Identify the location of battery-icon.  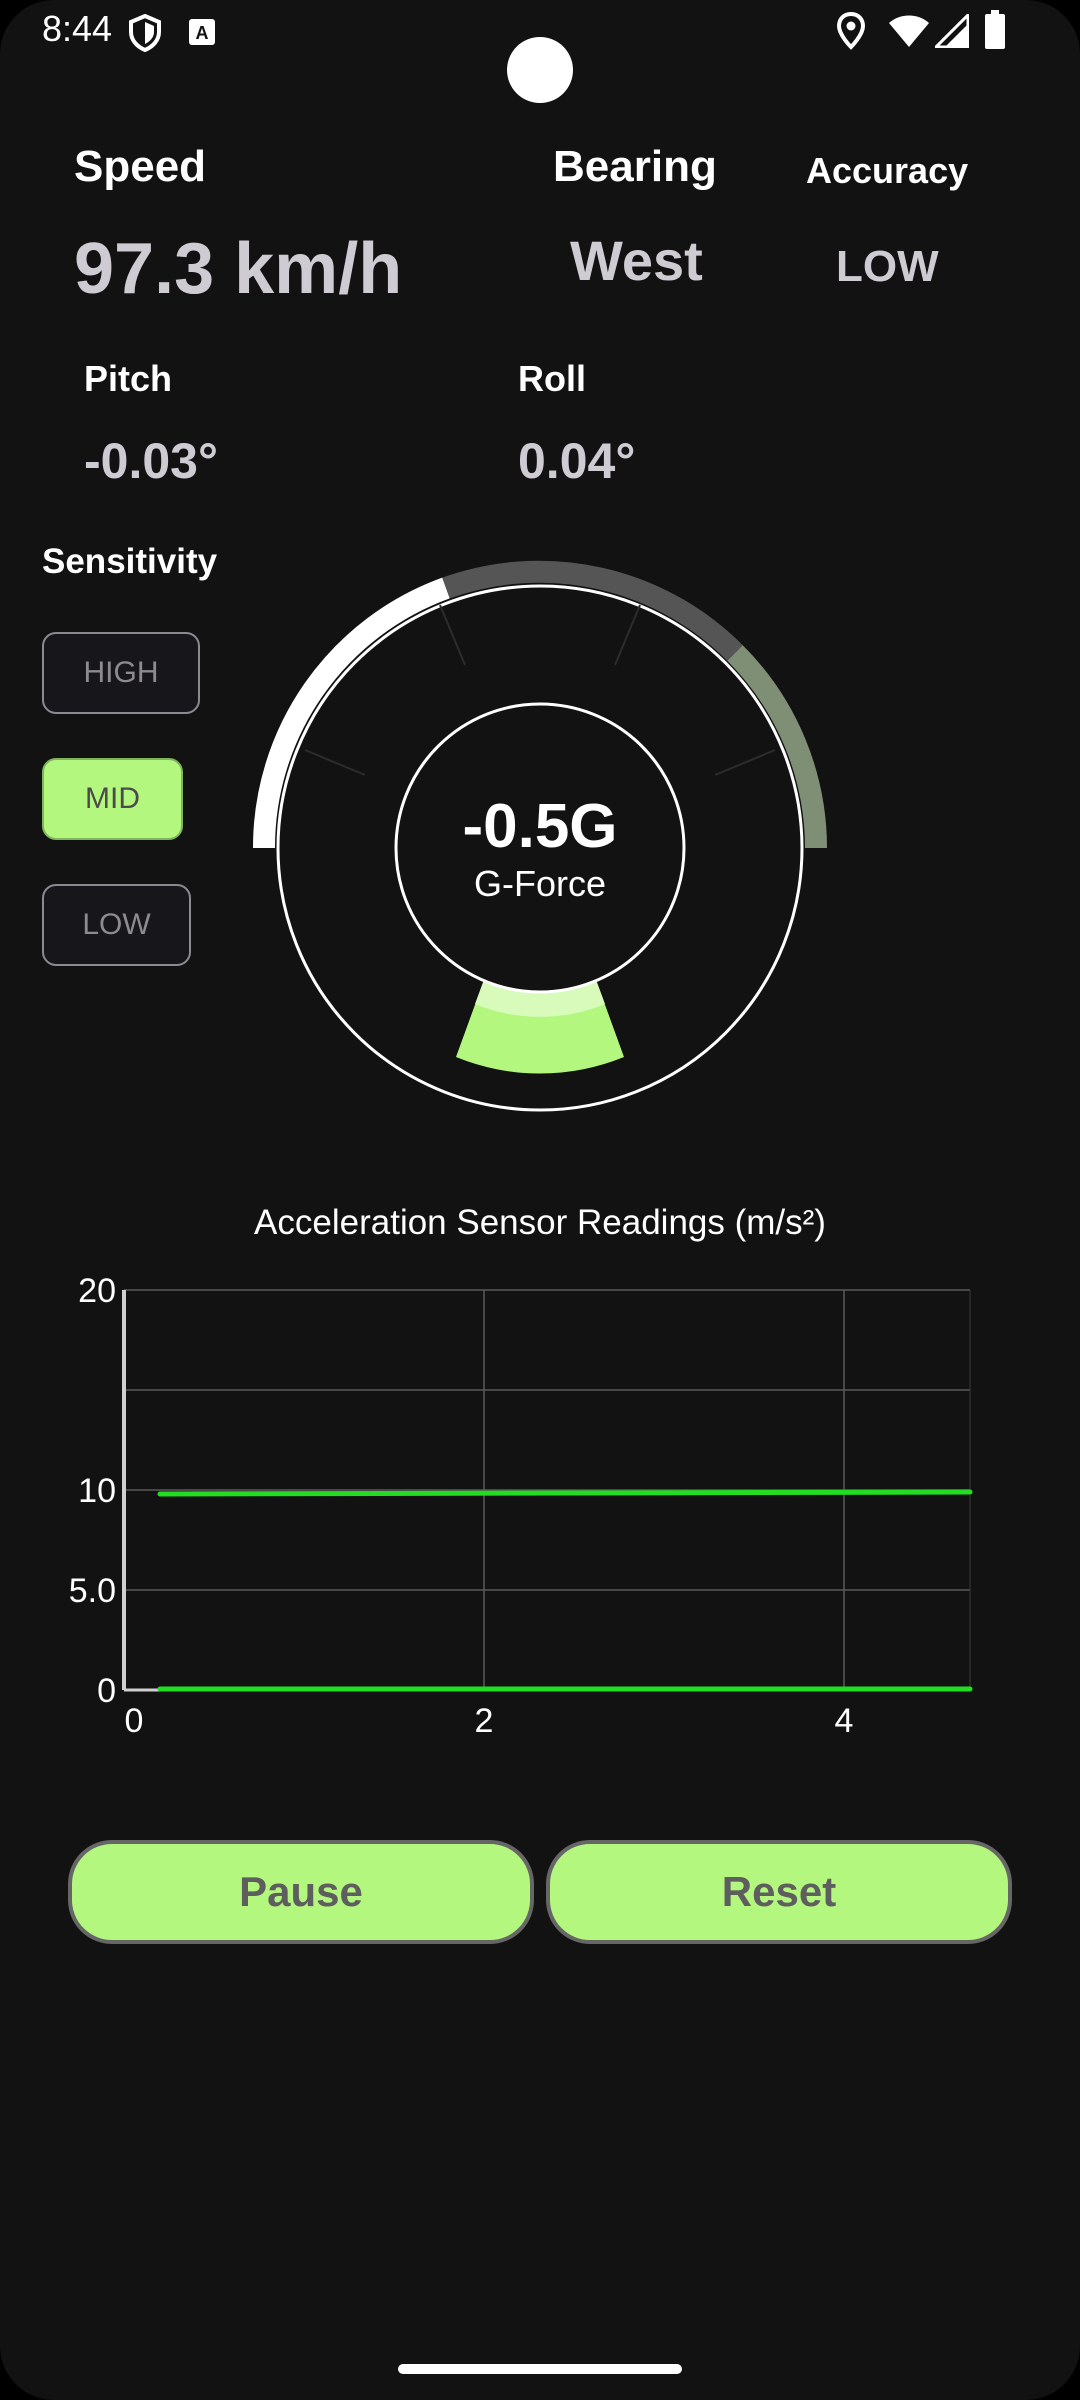
(995, 29).